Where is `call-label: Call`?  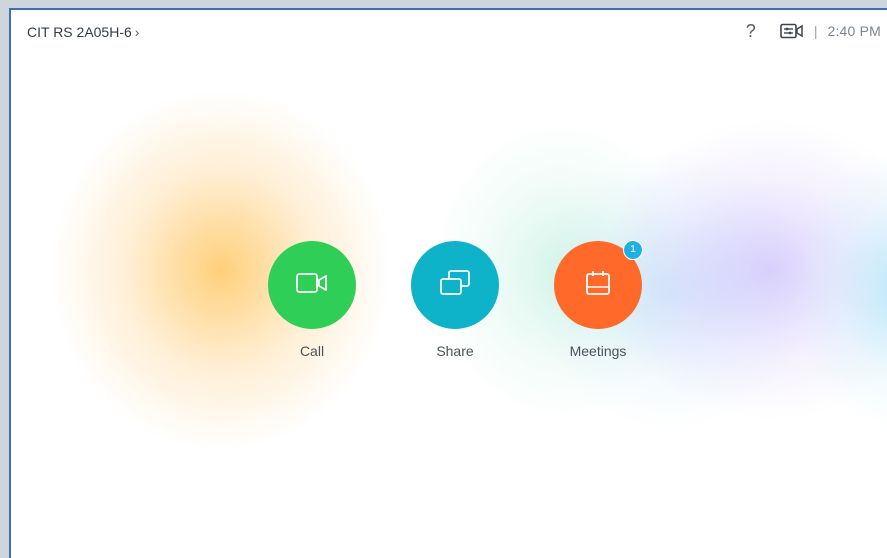
call-label: Call is located at coordinates (312, 351).